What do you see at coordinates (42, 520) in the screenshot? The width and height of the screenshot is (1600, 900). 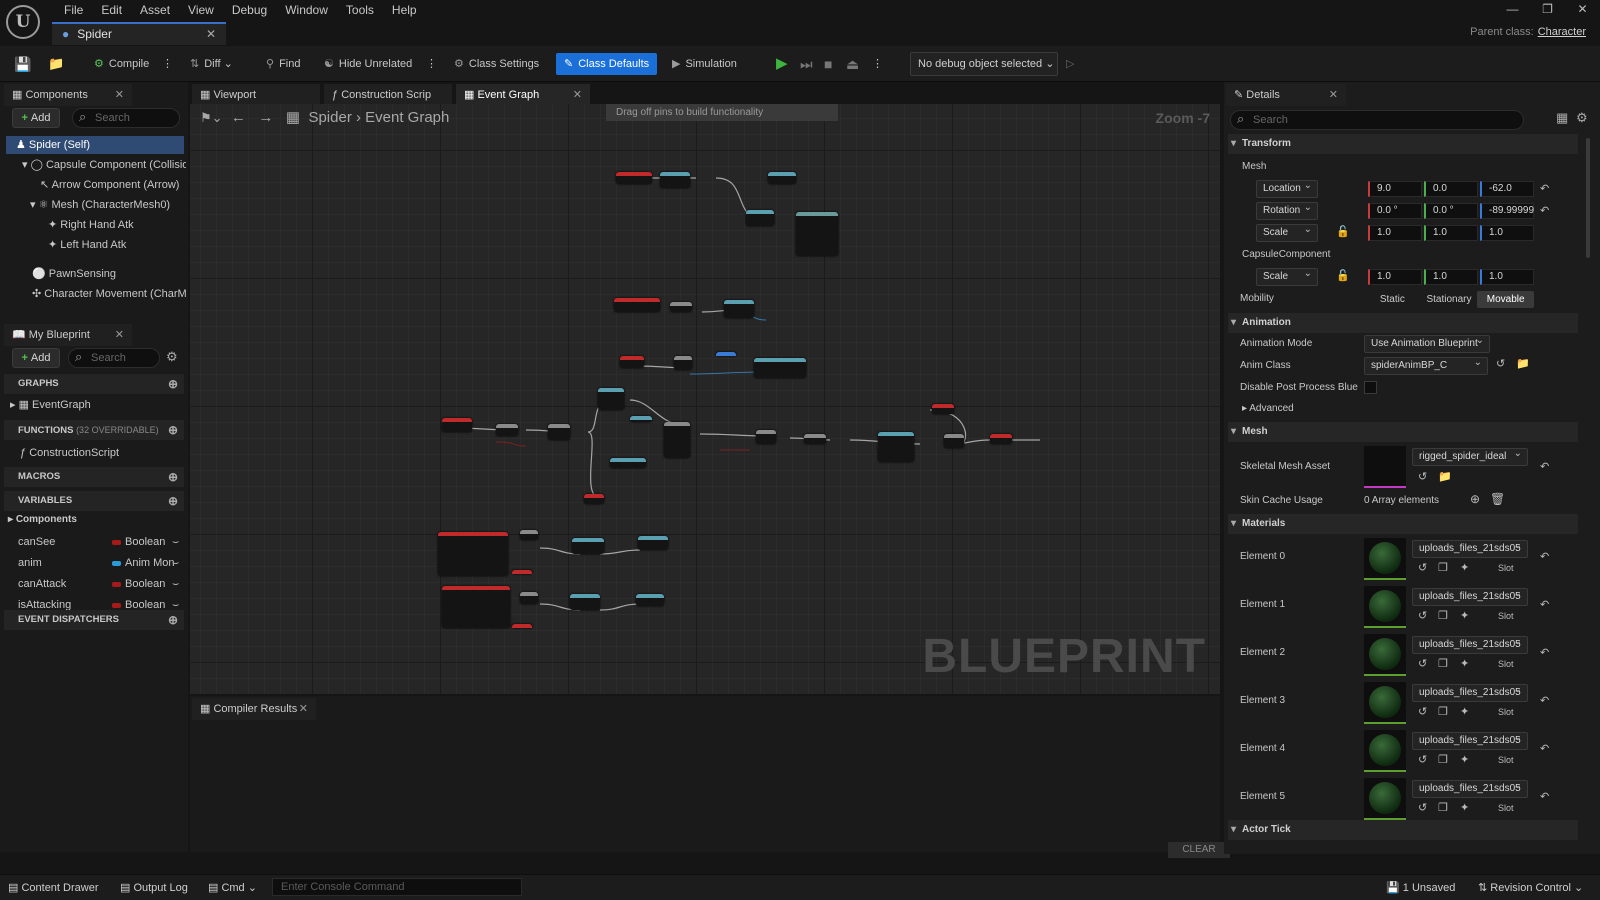 I see `variable-group-components: ▸ Components` at bounding box center [42, 520].